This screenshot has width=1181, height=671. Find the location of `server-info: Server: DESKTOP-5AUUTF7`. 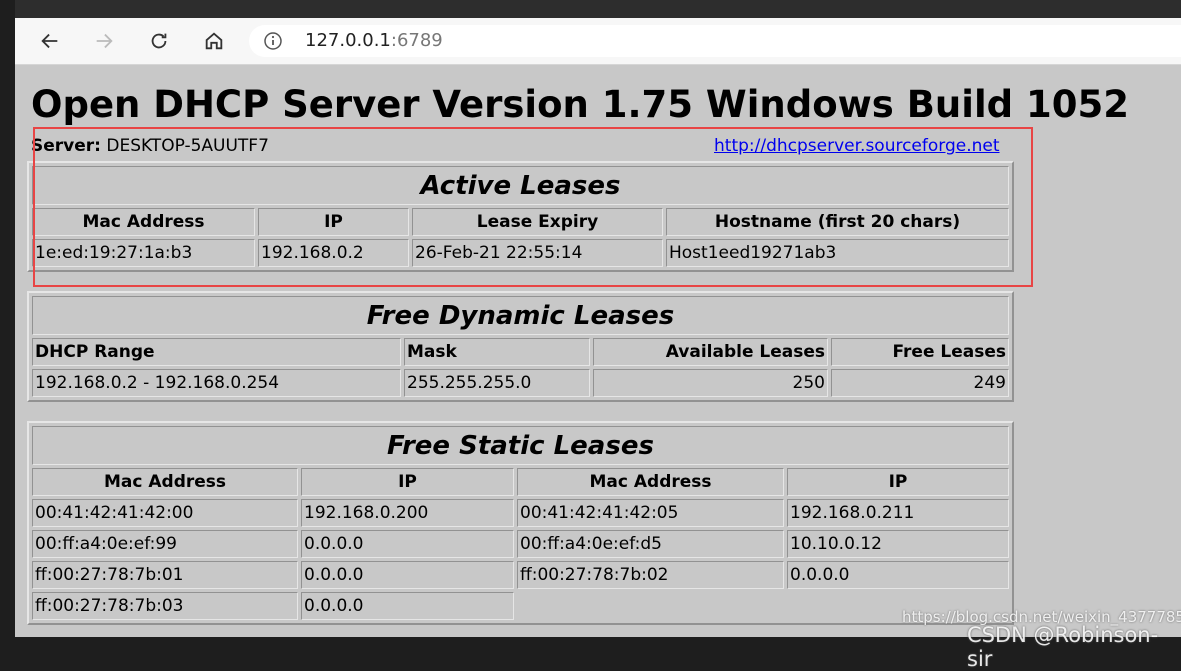

server-info: Server: DESKTOP-5AUUTF7 is located at coordinates (150, 146).